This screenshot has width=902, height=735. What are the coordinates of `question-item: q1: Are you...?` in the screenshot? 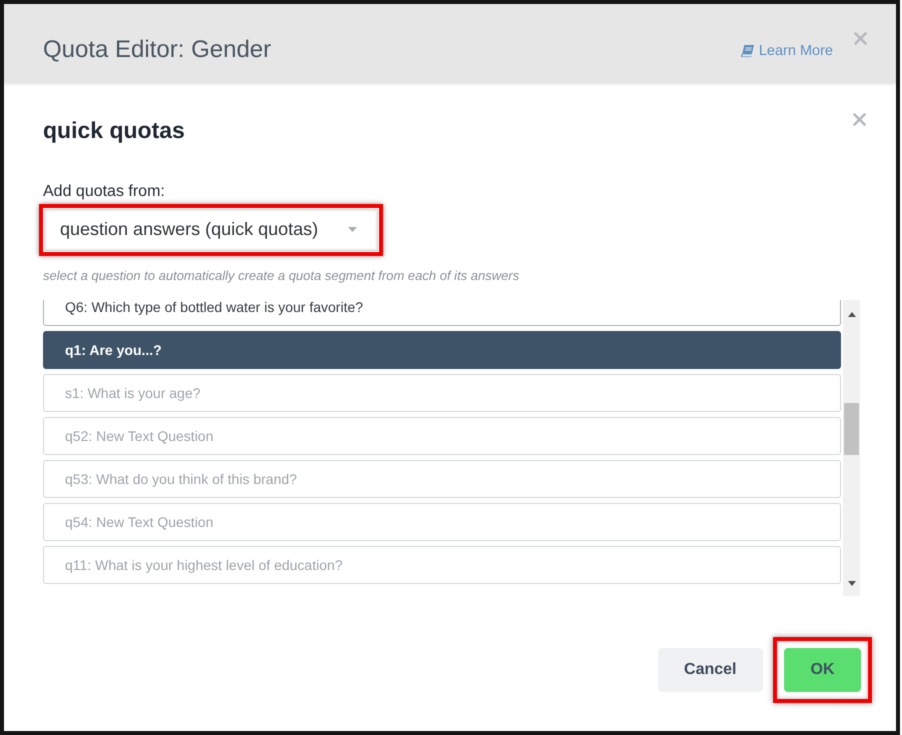 It's located at (442, 349).